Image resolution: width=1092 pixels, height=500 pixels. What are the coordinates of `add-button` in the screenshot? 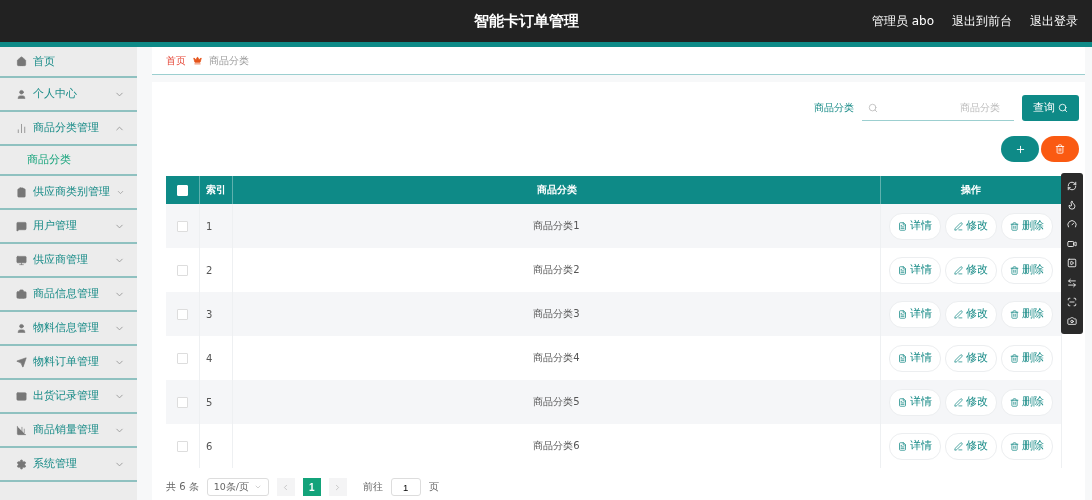 It's located at (1020, 149).